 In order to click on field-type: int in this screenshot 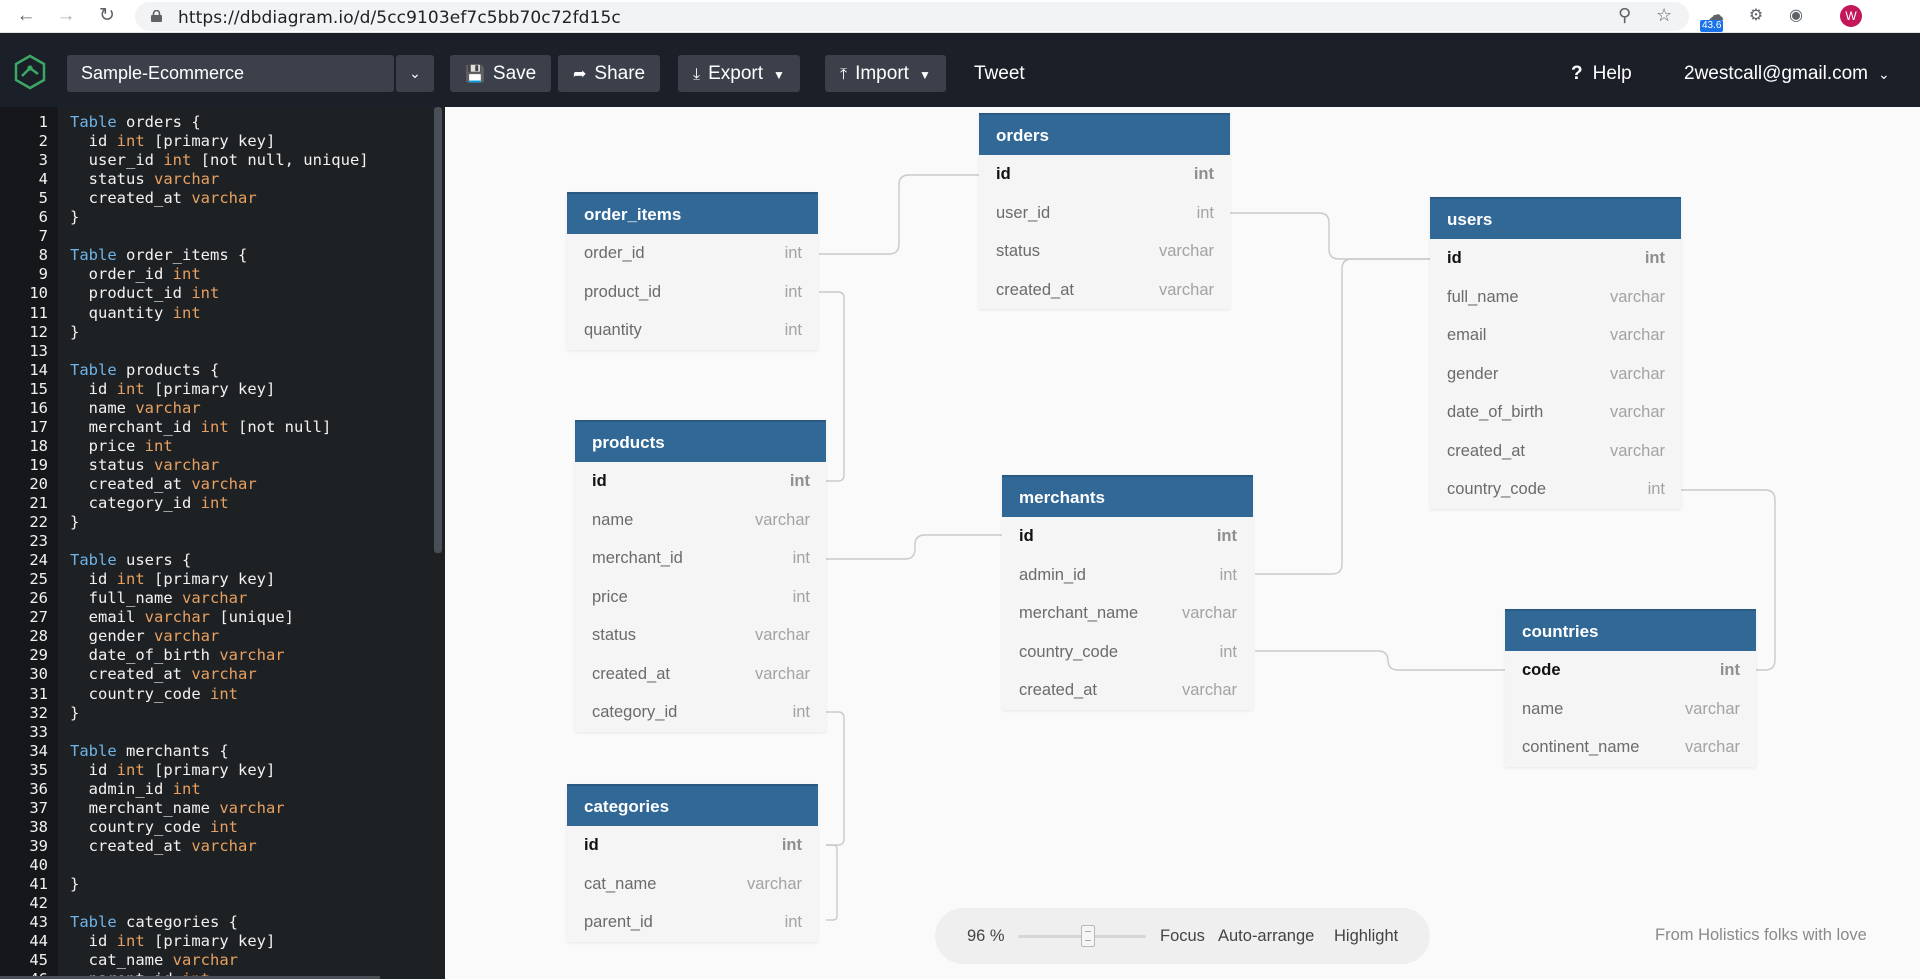, I will do `click(1729, 670)`.